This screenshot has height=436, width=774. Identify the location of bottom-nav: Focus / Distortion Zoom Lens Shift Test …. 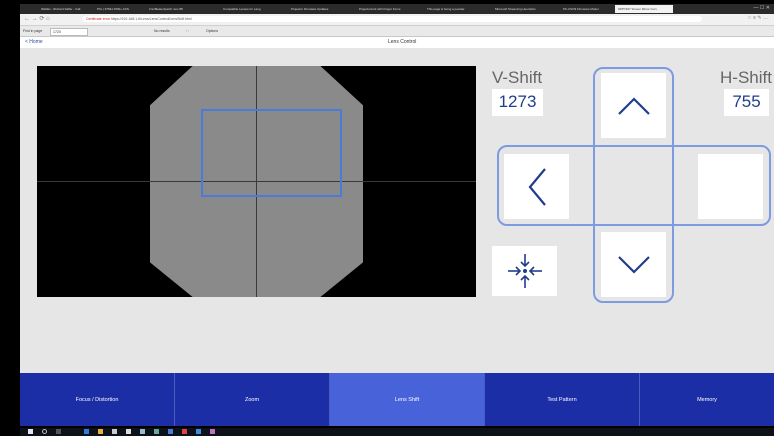
(397, 399).